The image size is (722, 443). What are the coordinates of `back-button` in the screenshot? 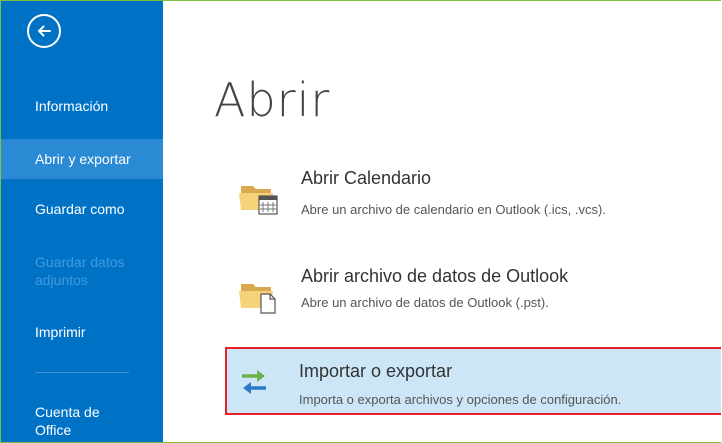 It's located at (44, 31).